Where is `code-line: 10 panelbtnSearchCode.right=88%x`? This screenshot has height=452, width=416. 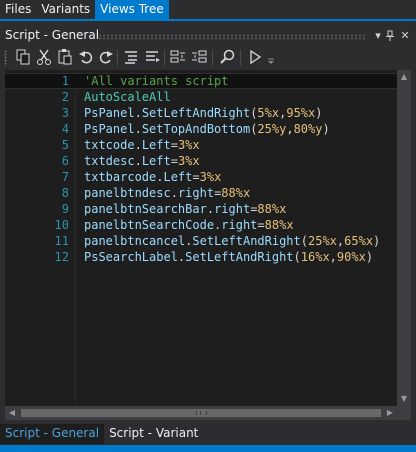
code-line: 10 panelbtnSearchCode.right=88%x is located at coordinates (201, 225).